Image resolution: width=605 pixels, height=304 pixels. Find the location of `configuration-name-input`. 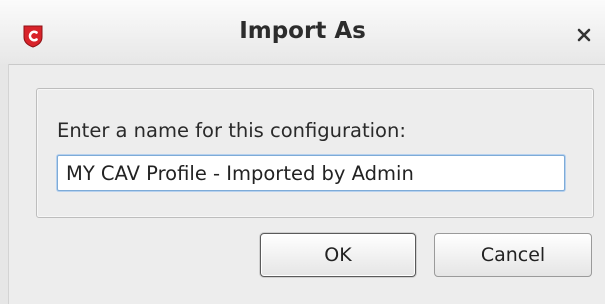

configuration-name-input is located at coordinates (311, 173).